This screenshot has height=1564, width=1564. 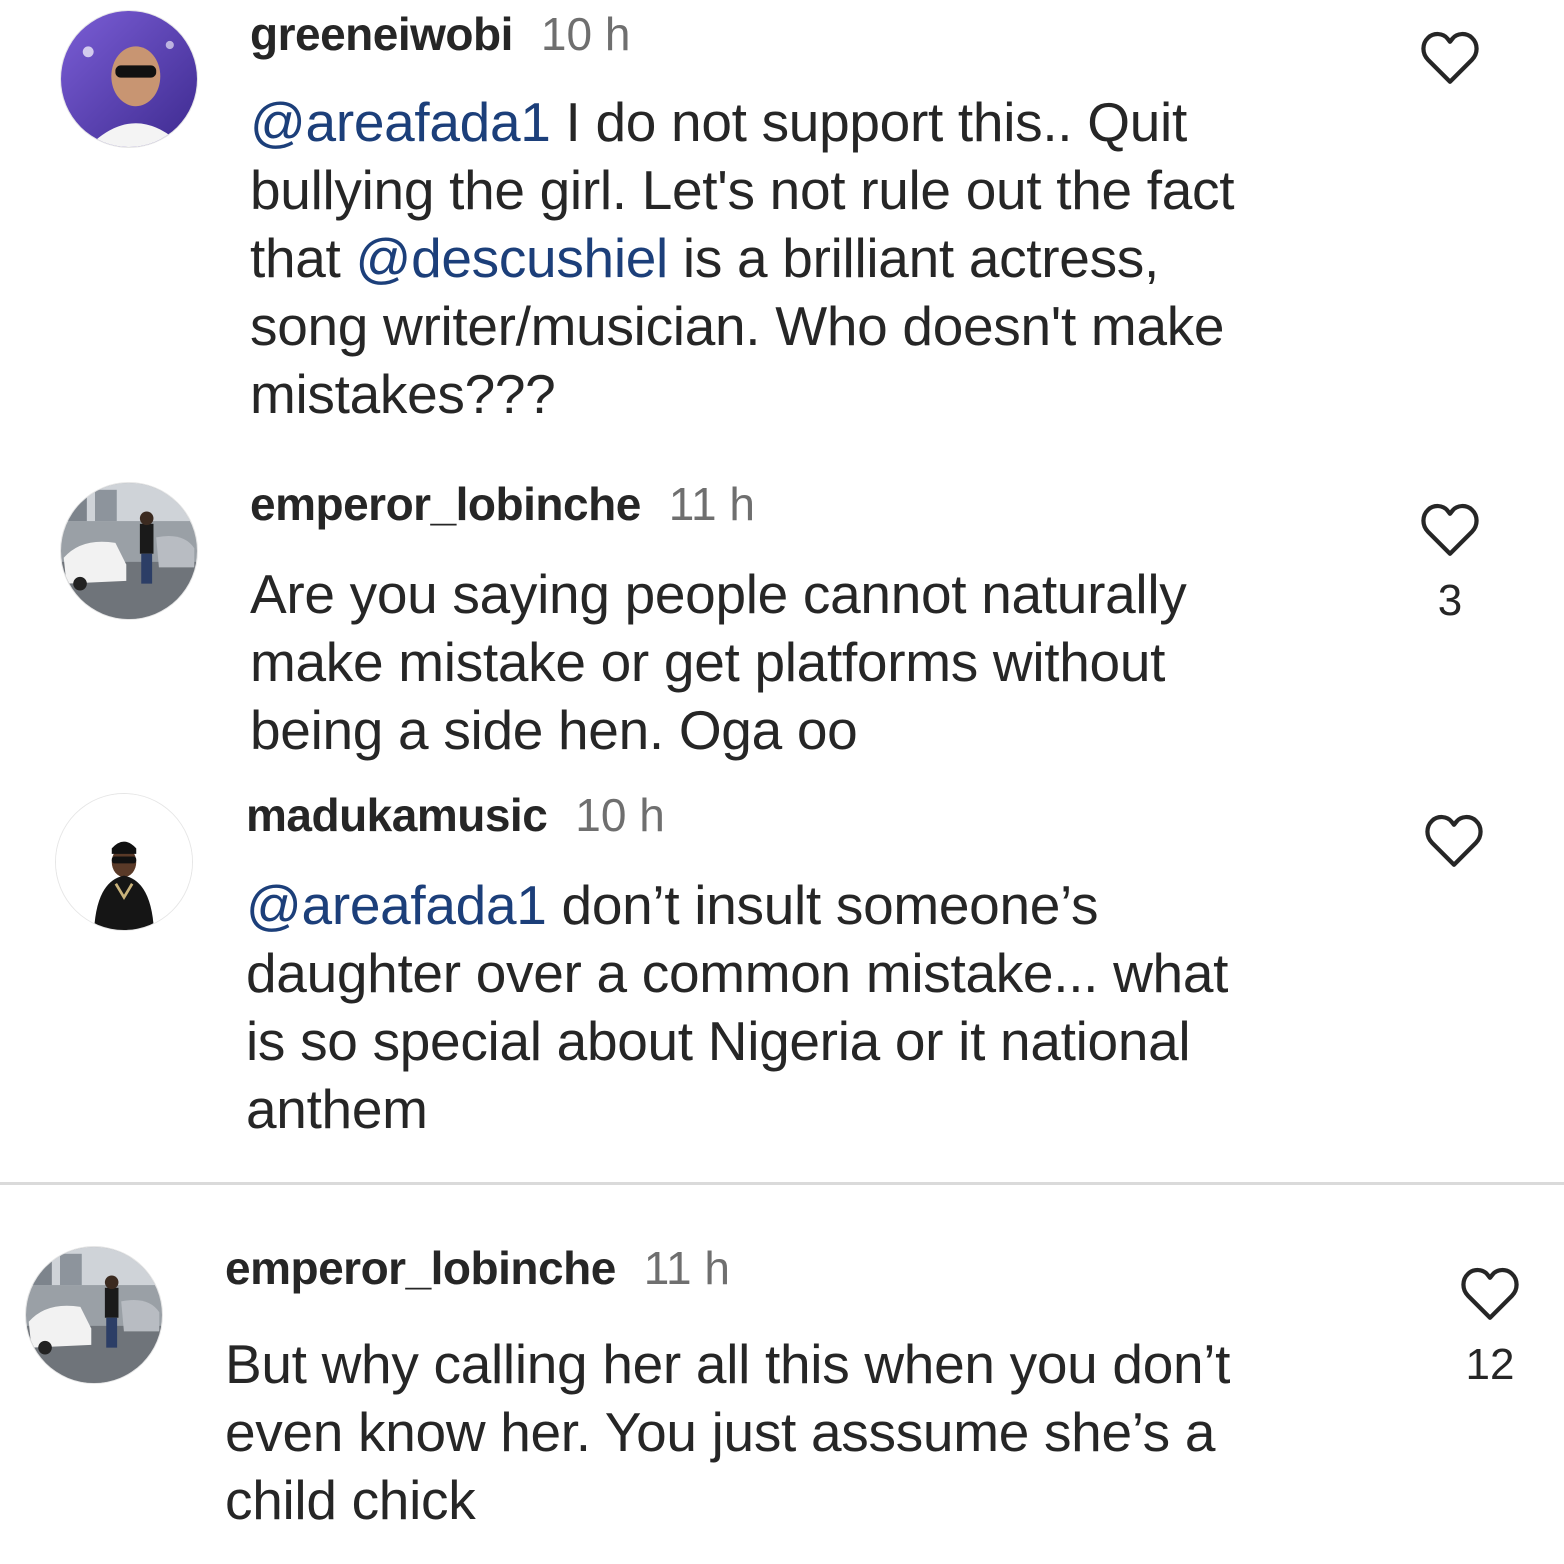 I want to click on comment-line: being a side hen. Oga oo, so click(x=718, y=730).